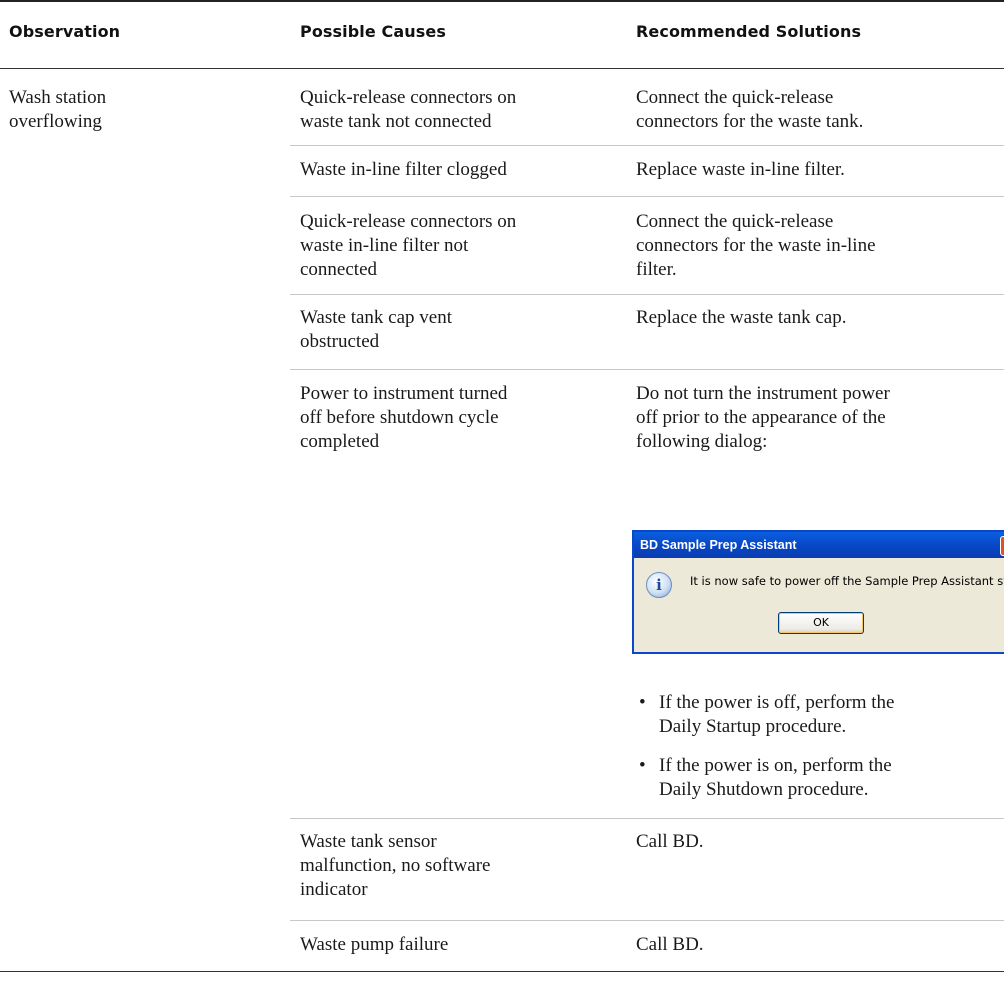  Describe the element at coordinates (718, 545) in the screenshot. I see `dialog-title: BD Sample Prep Assistant` at that location.